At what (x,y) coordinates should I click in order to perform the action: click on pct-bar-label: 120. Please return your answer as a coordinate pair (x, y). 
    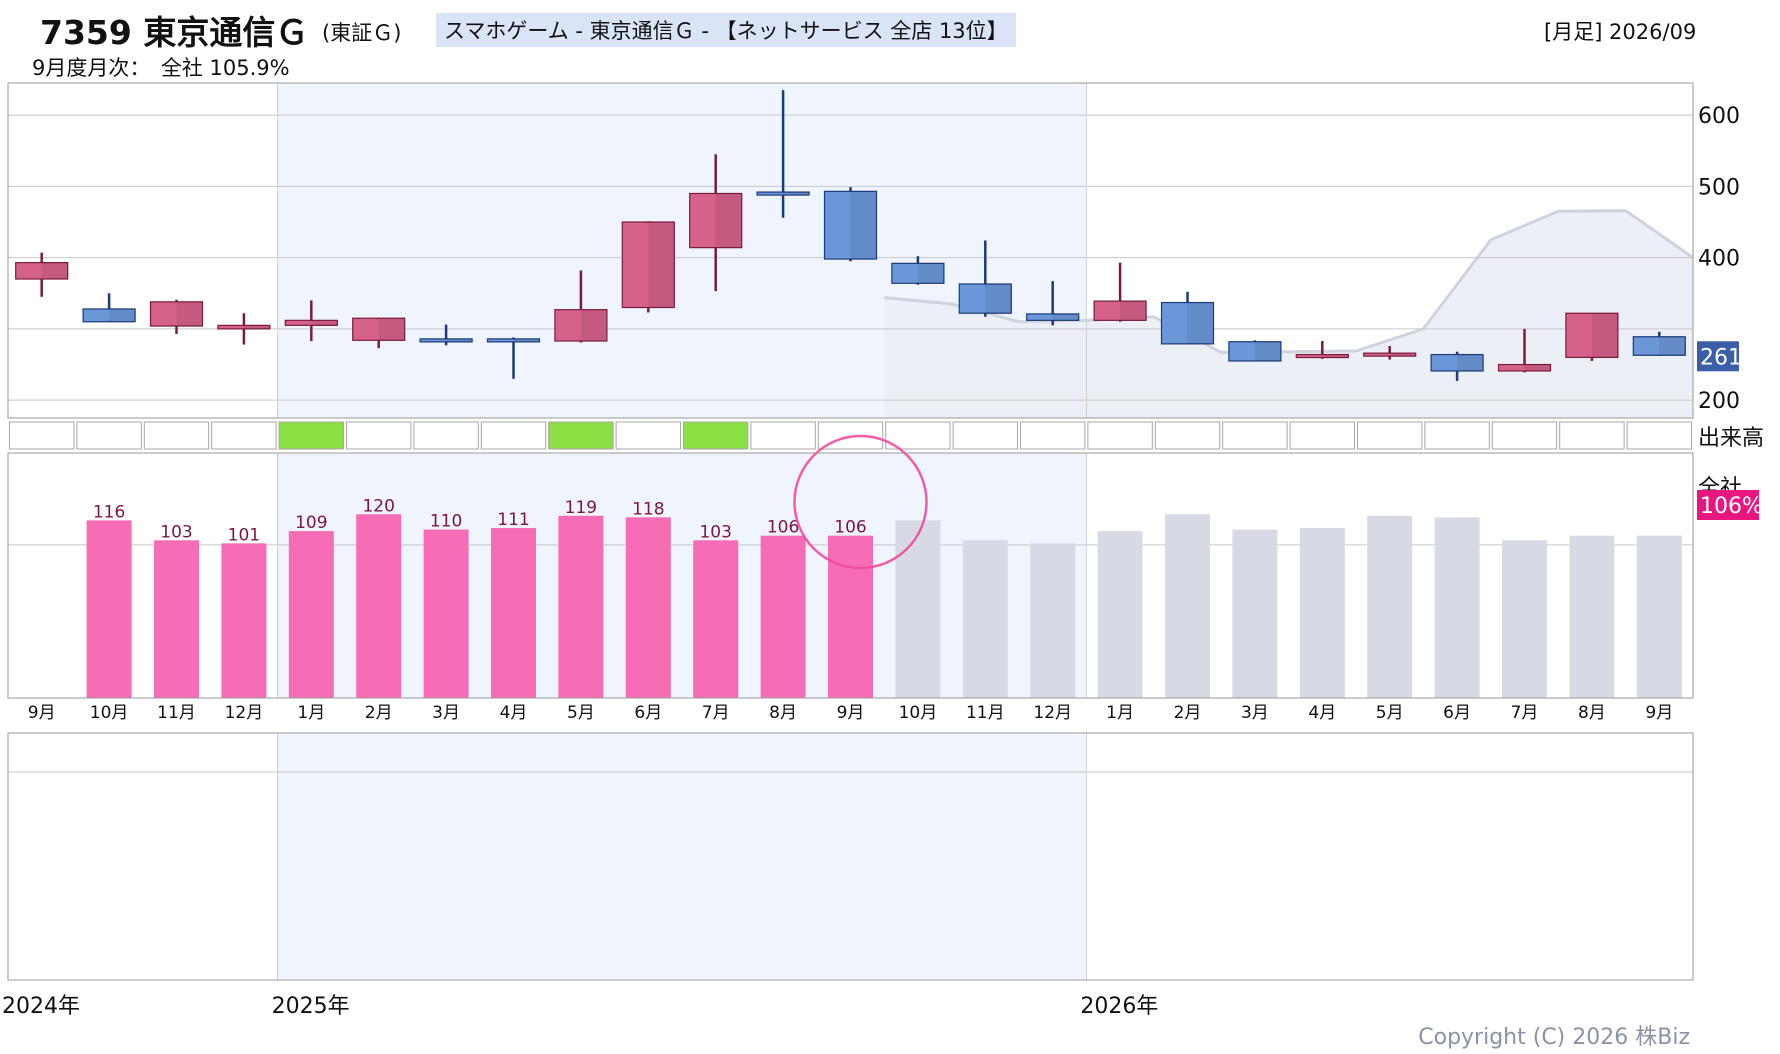
    Looking at the image, I should click on (378, 506).